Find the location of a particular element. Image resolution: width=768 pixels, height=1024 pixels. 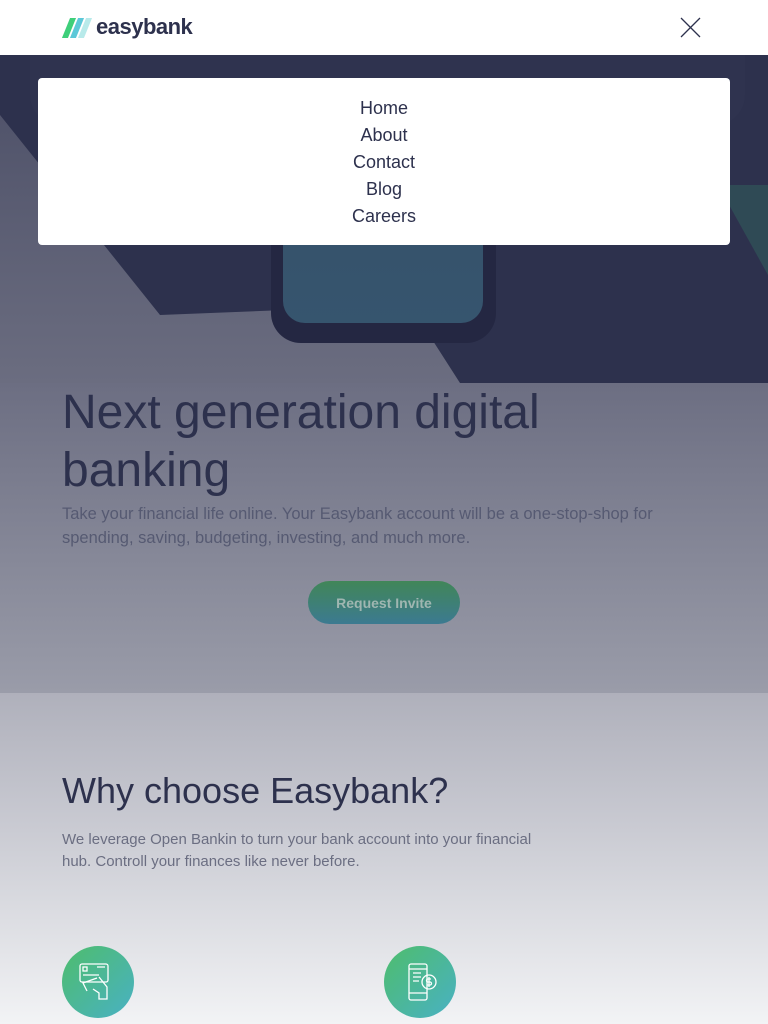

menu-item-careers: Careers is located at coordinates (384, 216).